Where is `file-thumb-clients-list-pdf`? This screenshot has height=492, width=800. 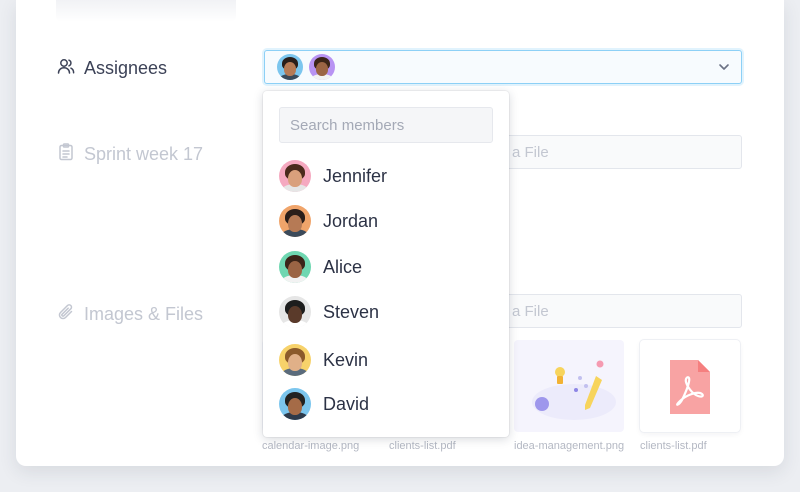
file-thumb-clients-list-pdf is located at coordinates (690, 386).